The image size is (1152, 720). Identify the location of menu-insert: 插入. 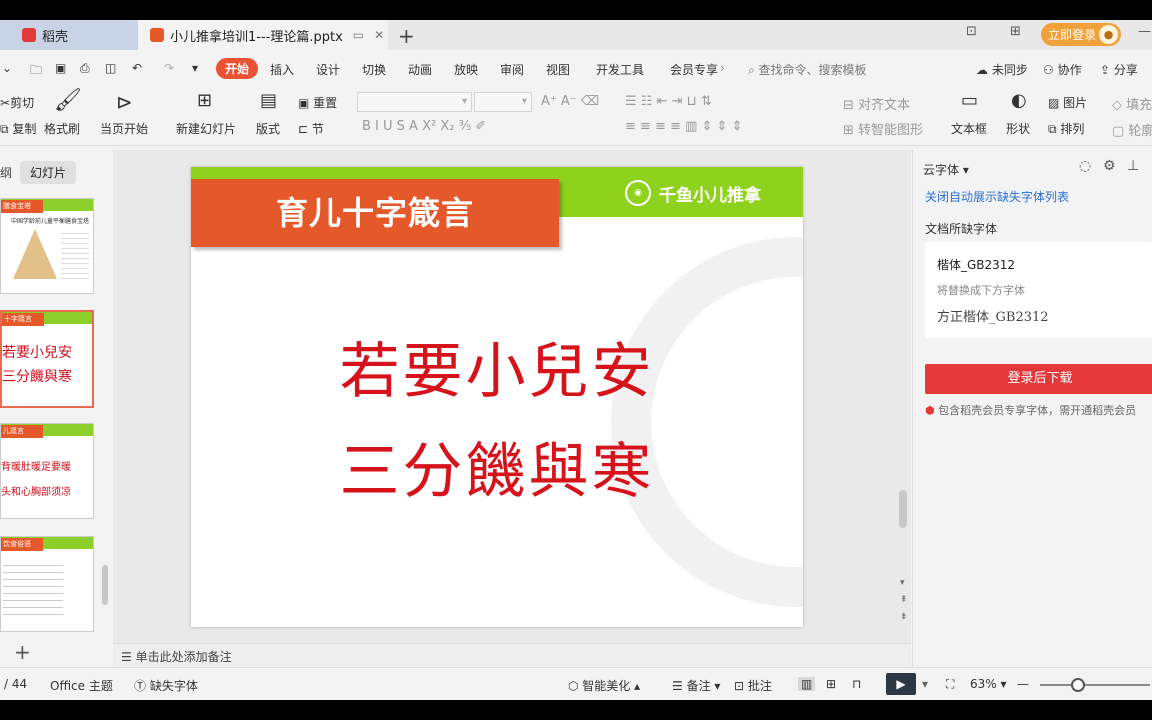
(282, 69).